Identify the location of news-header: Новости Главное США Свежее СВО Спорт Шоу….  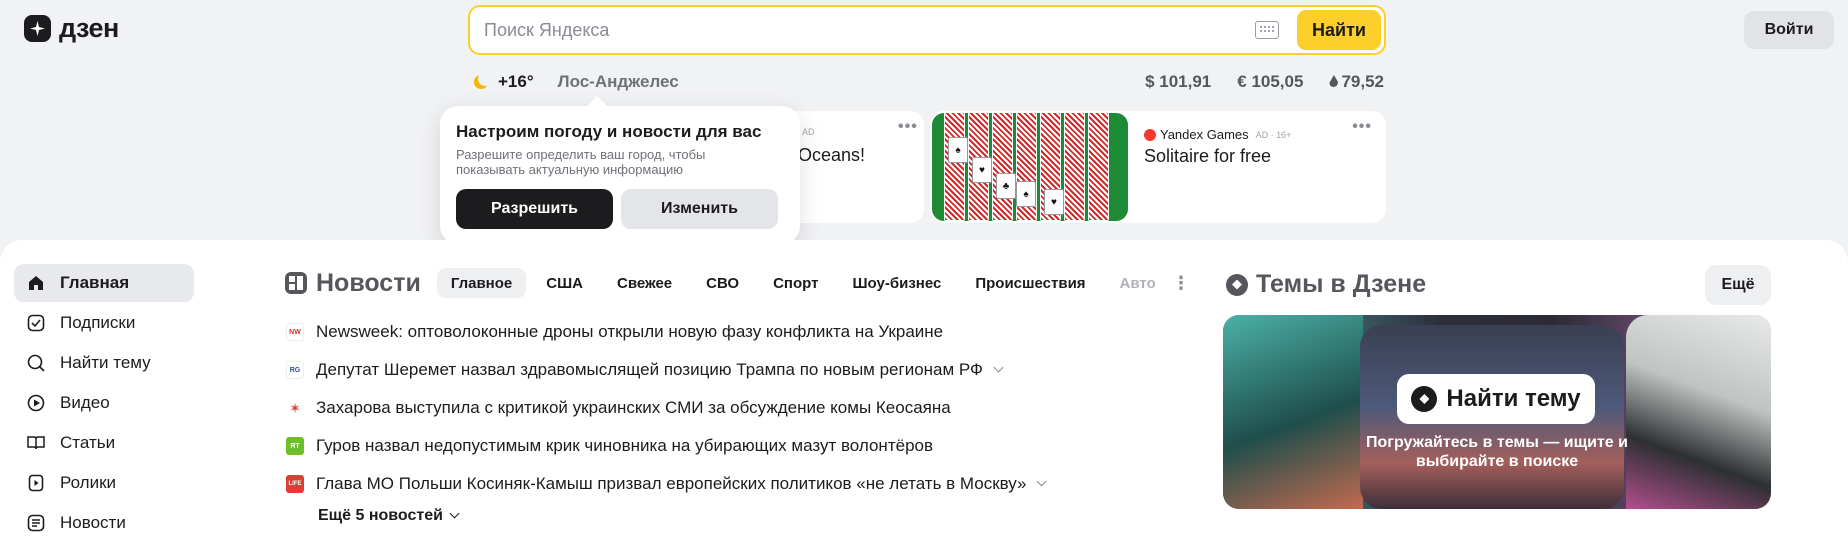
(727, 283).